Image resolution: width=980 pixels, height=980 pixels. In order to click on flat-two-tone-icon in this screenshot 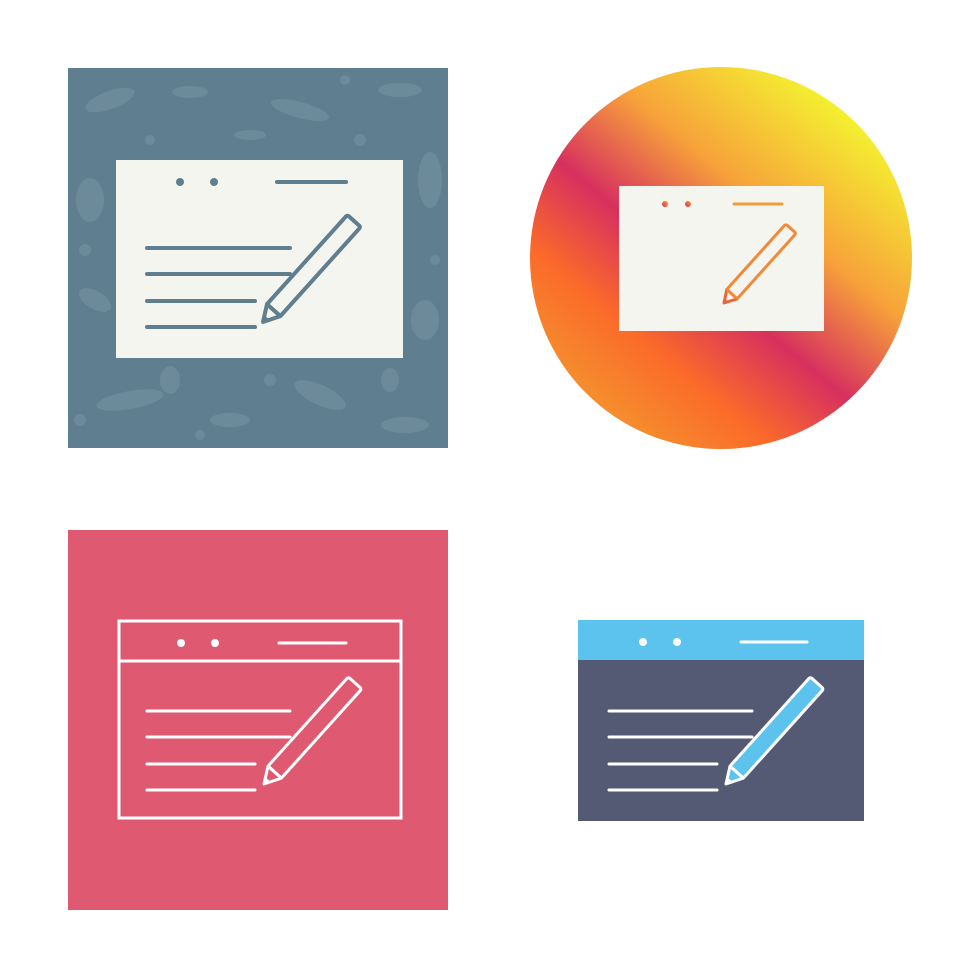, I will do `click(721, 720)`.